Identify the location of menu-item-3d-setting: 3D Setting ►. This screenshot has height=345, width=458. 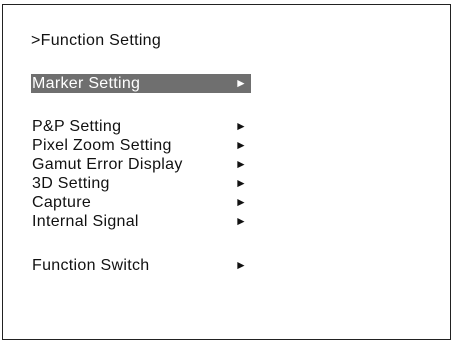
(141, 183).